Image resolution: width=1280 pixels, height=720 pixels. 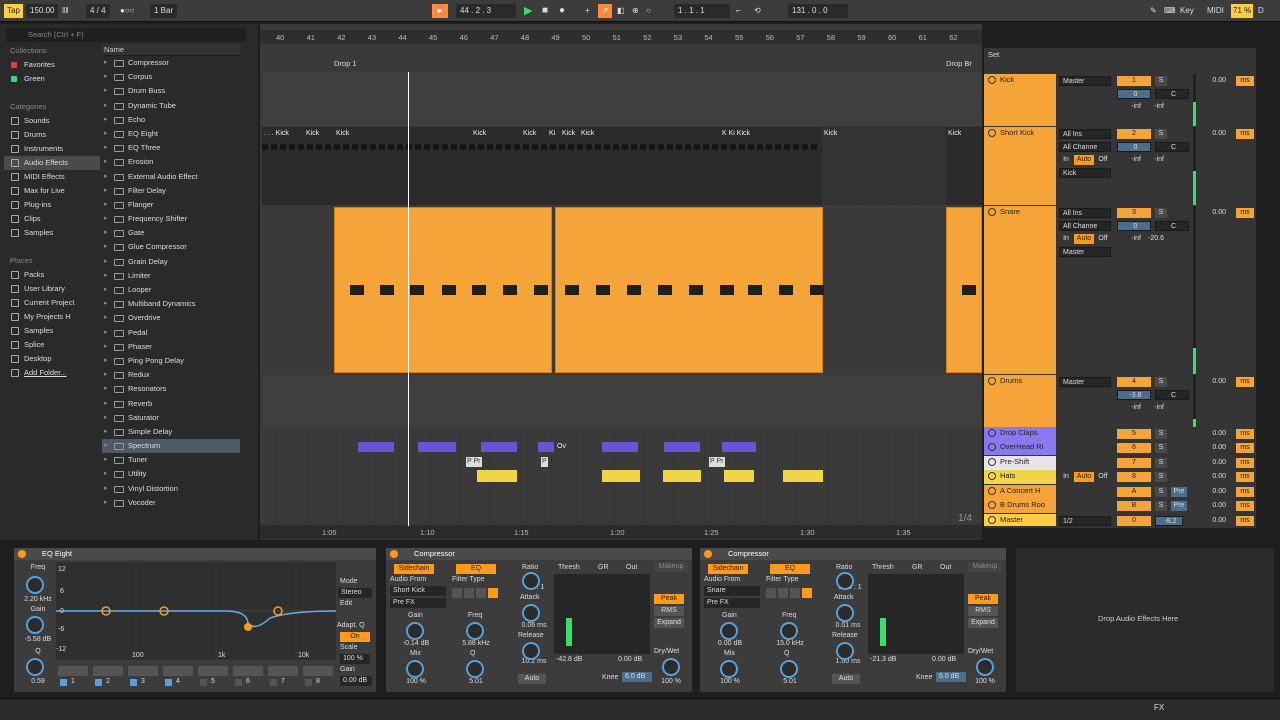 I want to click on overdub-icon: +, so click(x=587, y=11).